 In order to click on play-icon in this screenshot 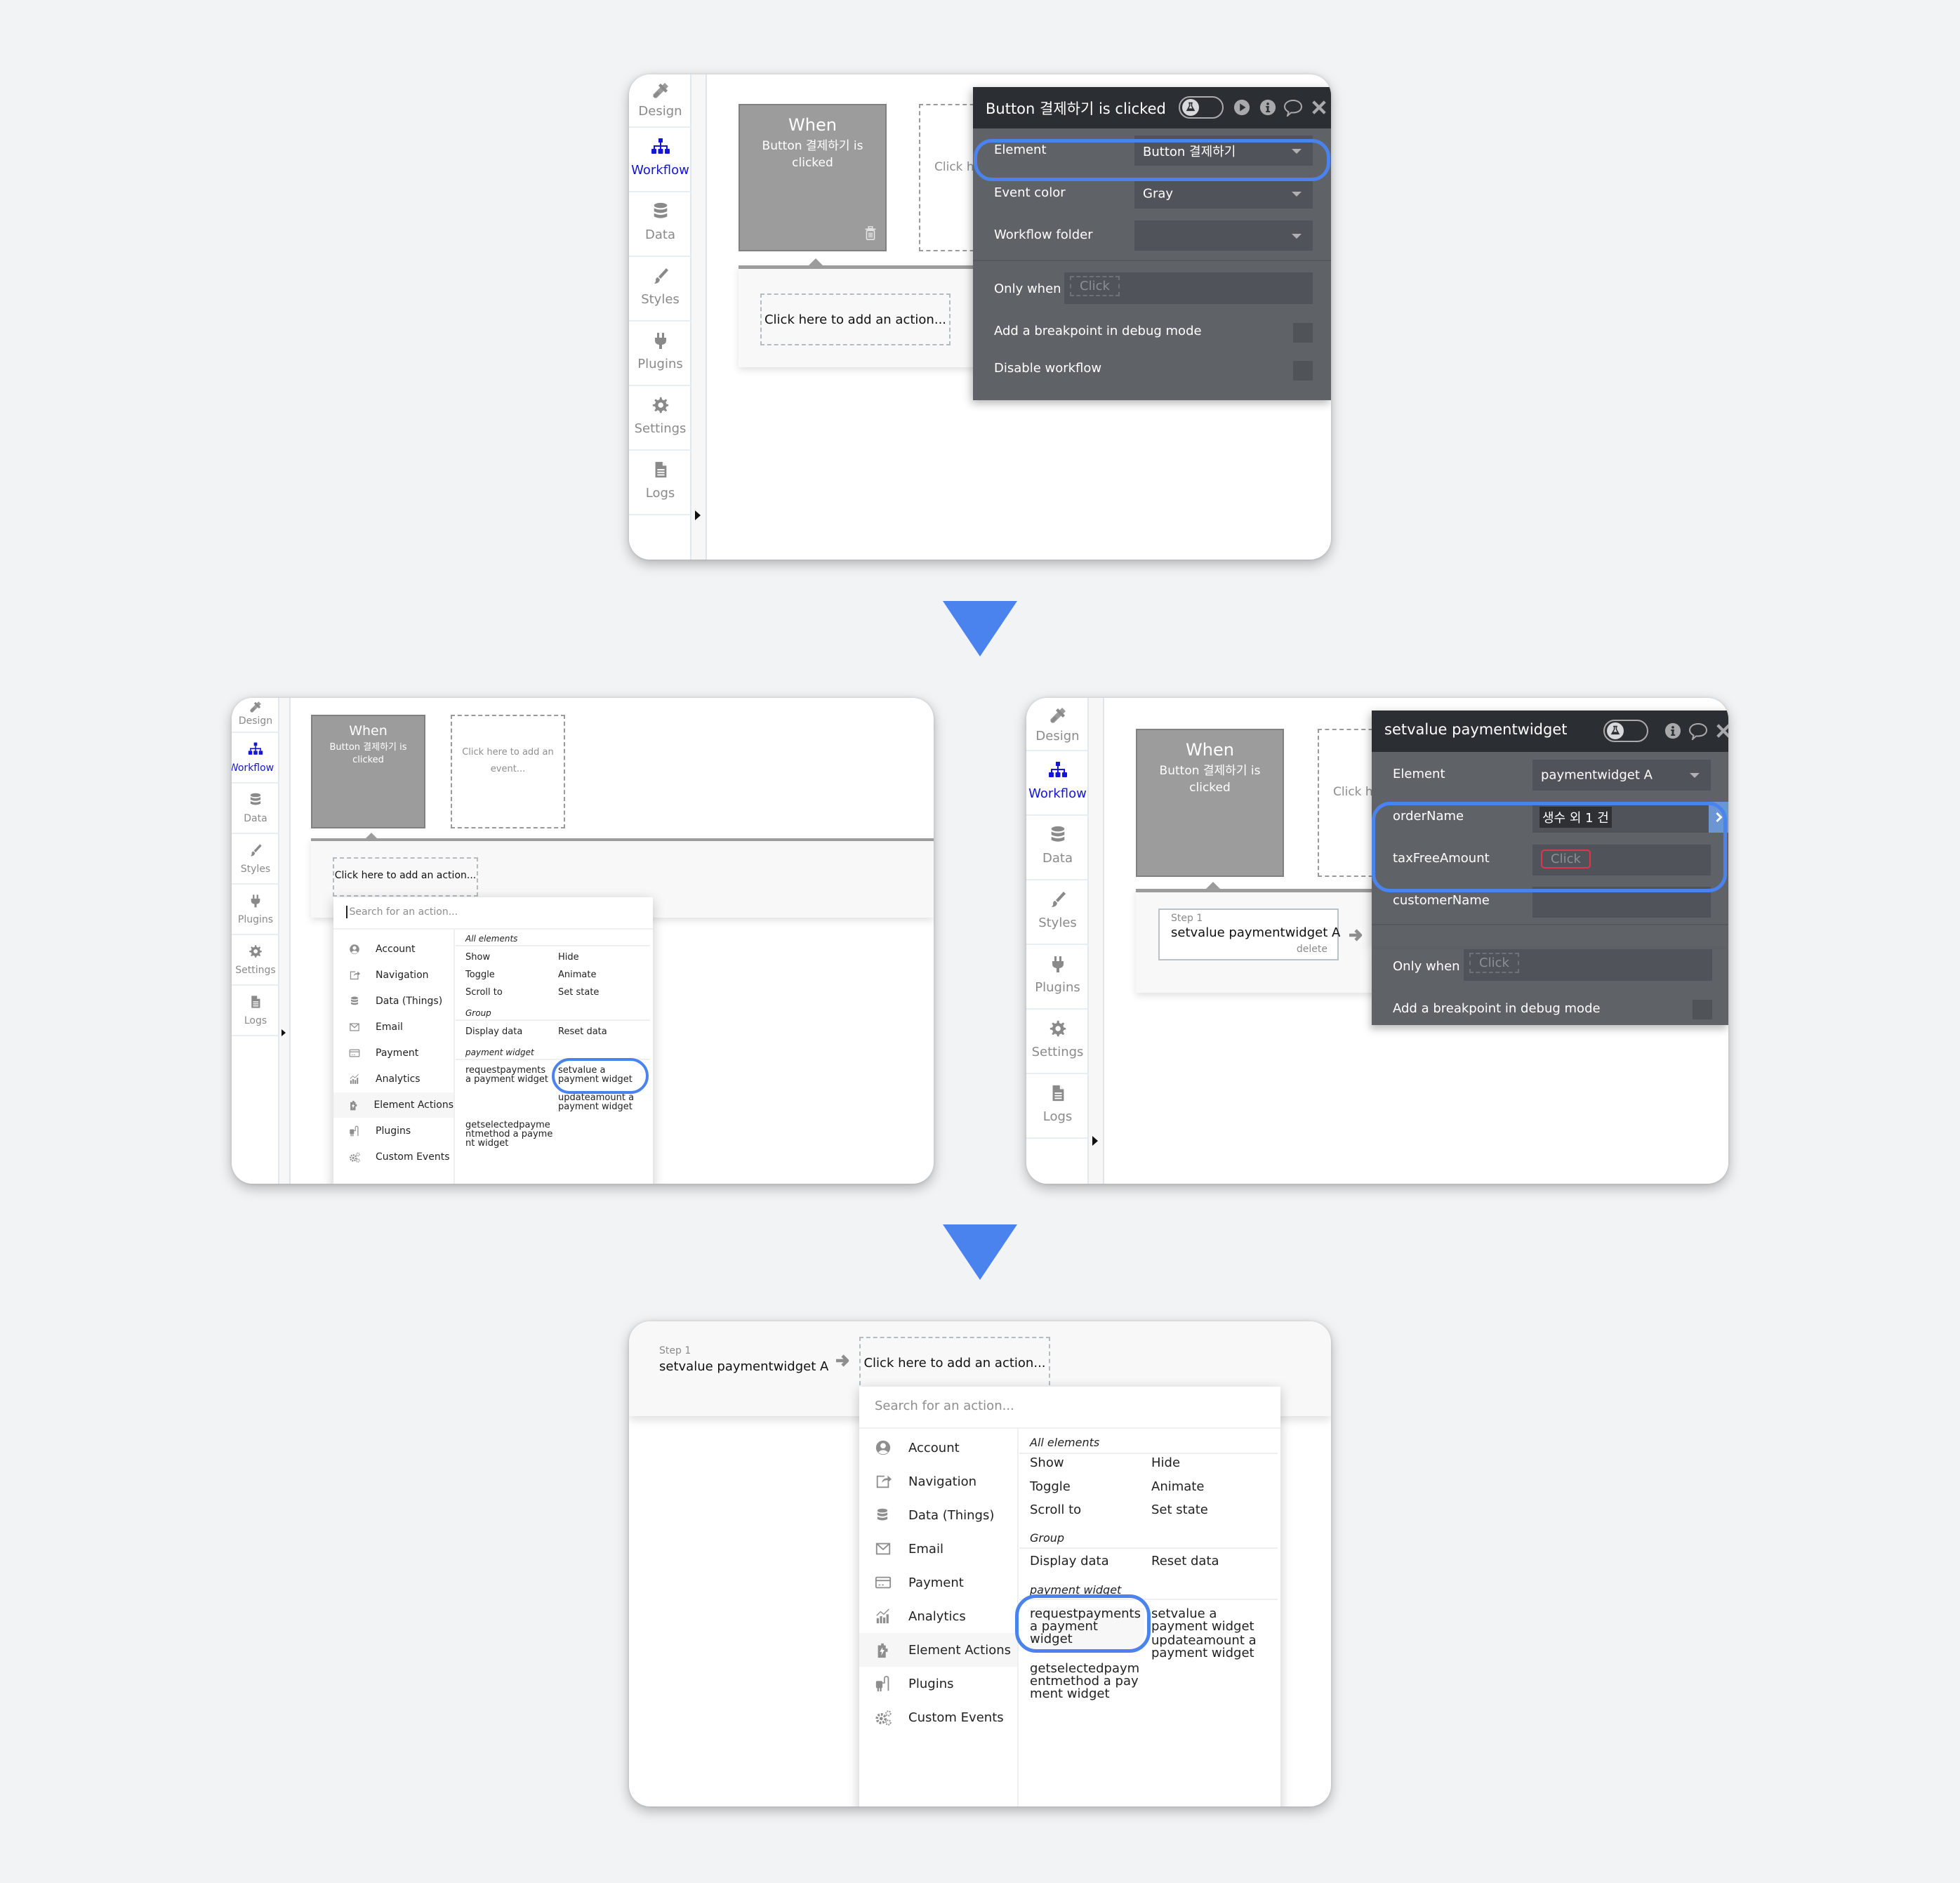, I will do `click(1242, 108)`.